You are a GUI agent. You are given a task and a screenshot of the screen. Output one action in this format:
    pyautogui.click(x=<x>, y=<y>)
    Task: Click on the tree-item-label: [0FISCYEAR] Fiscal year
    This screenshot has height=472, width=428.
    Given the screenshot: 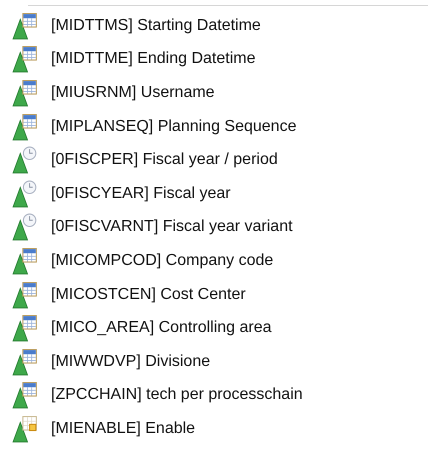 What is the action you would take?
    pyautogui.click(x=141, y=193)
    